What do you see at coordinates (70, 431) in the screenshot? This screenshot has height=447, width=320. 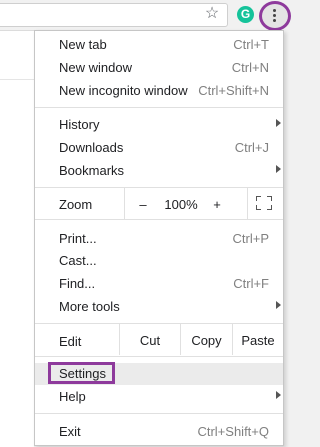 I see `menu-item-label: Exit` at bounding box center [70, 431].